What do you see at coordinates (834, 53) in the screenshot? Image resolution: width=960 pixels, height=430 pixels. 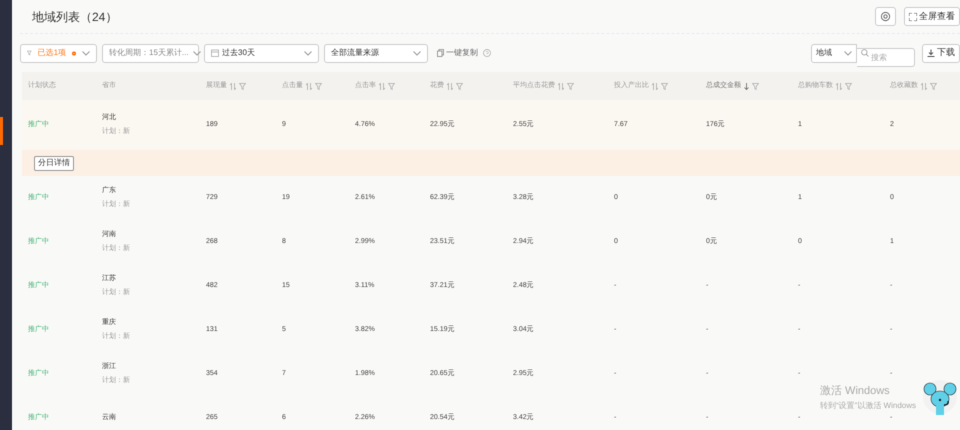 I see `region-select: 地域` at bounding box center [834, 53].